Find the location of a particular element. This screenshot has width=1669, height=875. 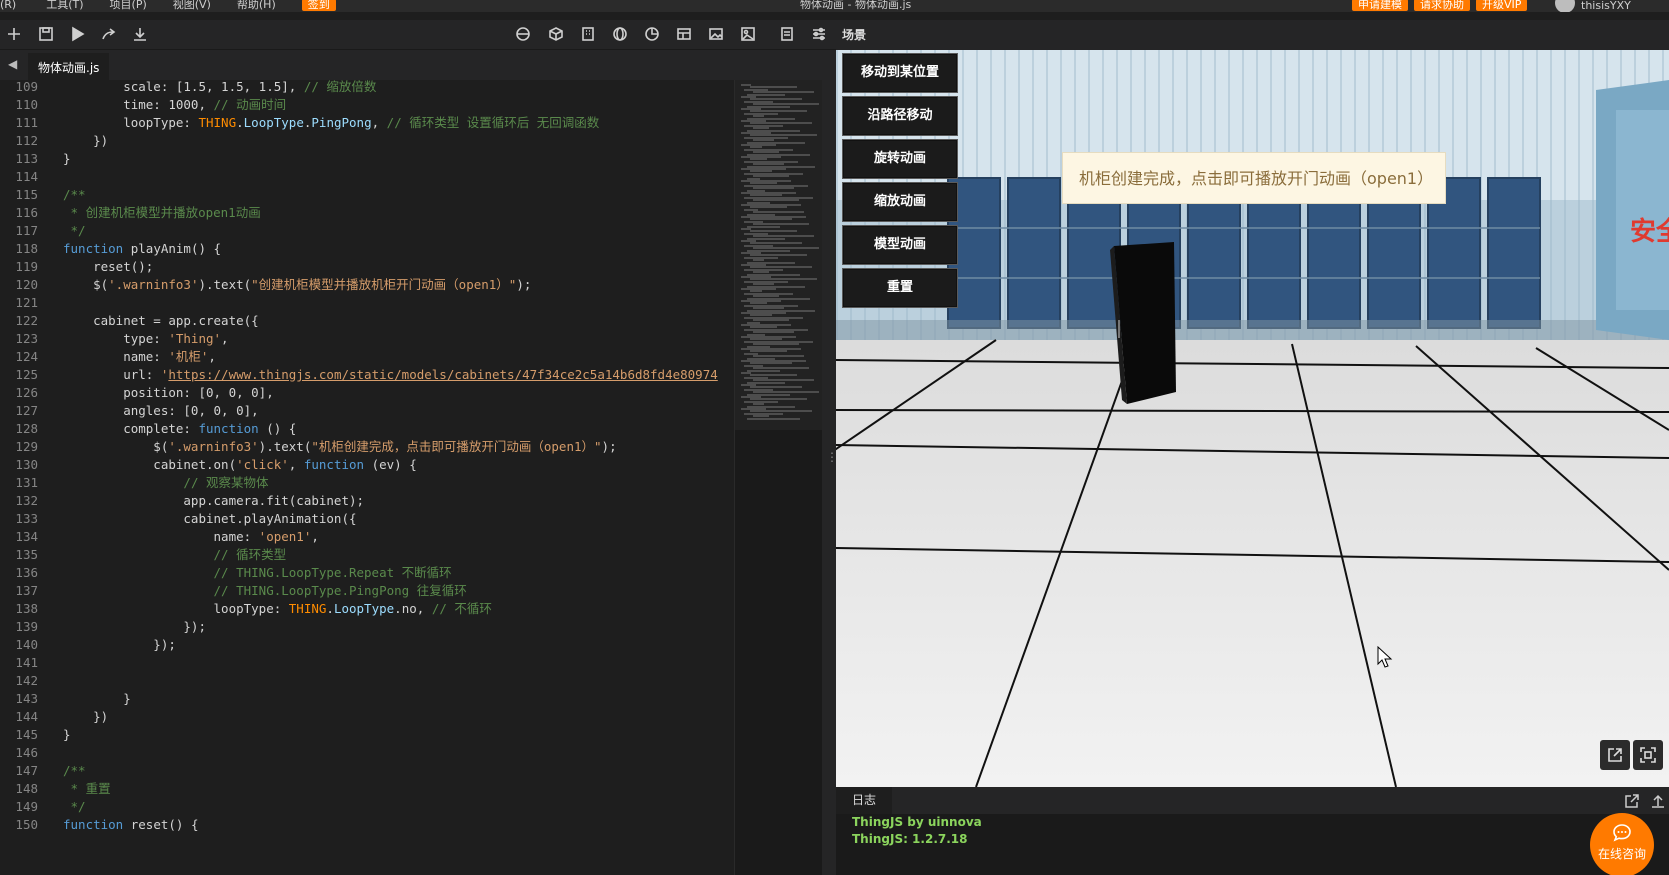

code-line: 145} is located at coordinates (367, 734).